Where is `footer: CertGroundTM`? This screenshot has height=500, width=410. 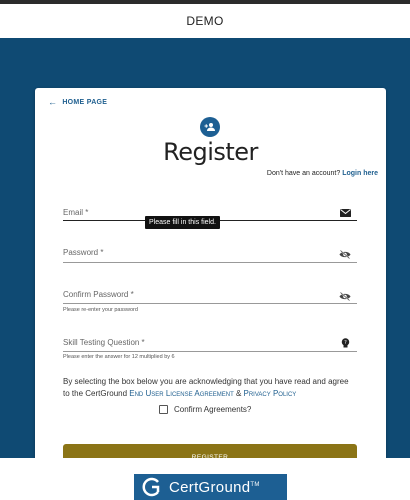
footer: CertGroundTM is located at coordinates (205, 479).